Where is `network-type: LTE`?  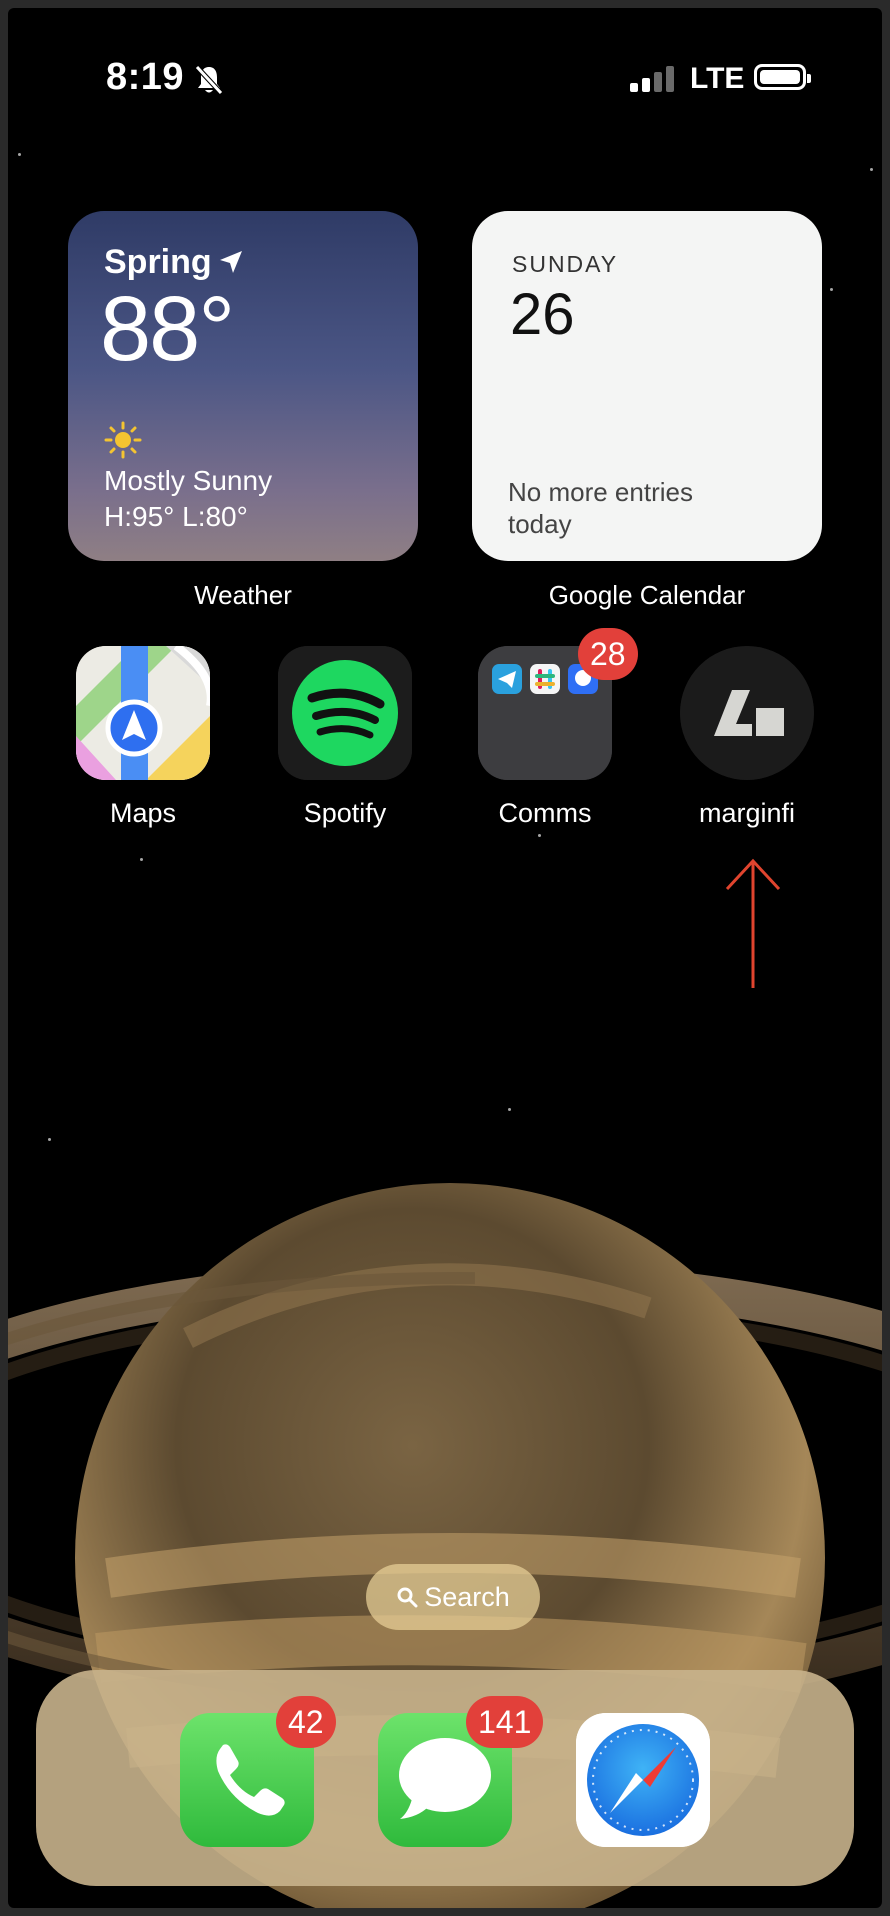
network-type: LTE is located at coordinates (717, 78).